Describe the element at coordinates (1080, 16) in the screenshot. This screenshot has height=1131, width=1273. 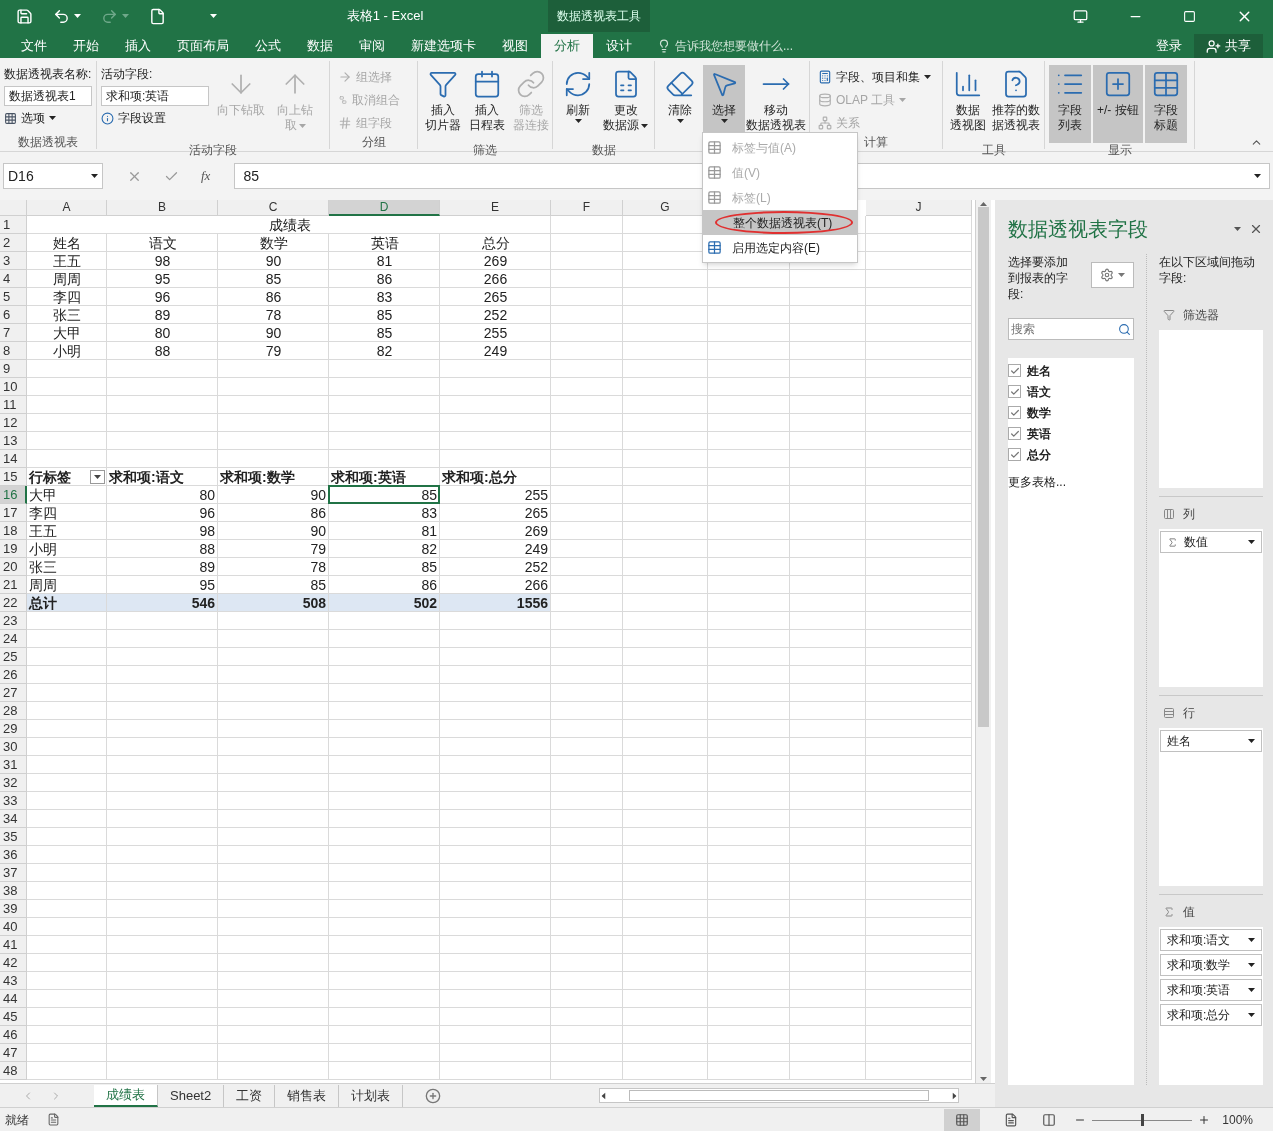
I see `ribbon-display-icon` at that location.